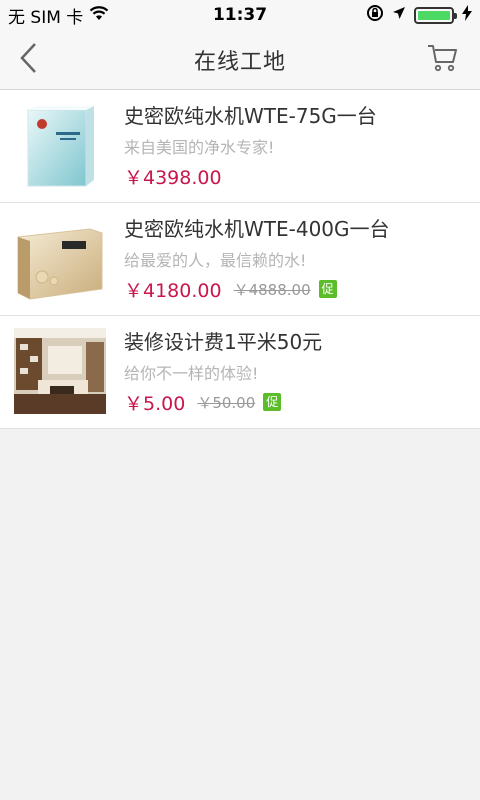  I want to click on product-price: ￥5.00, so click(155, 403).